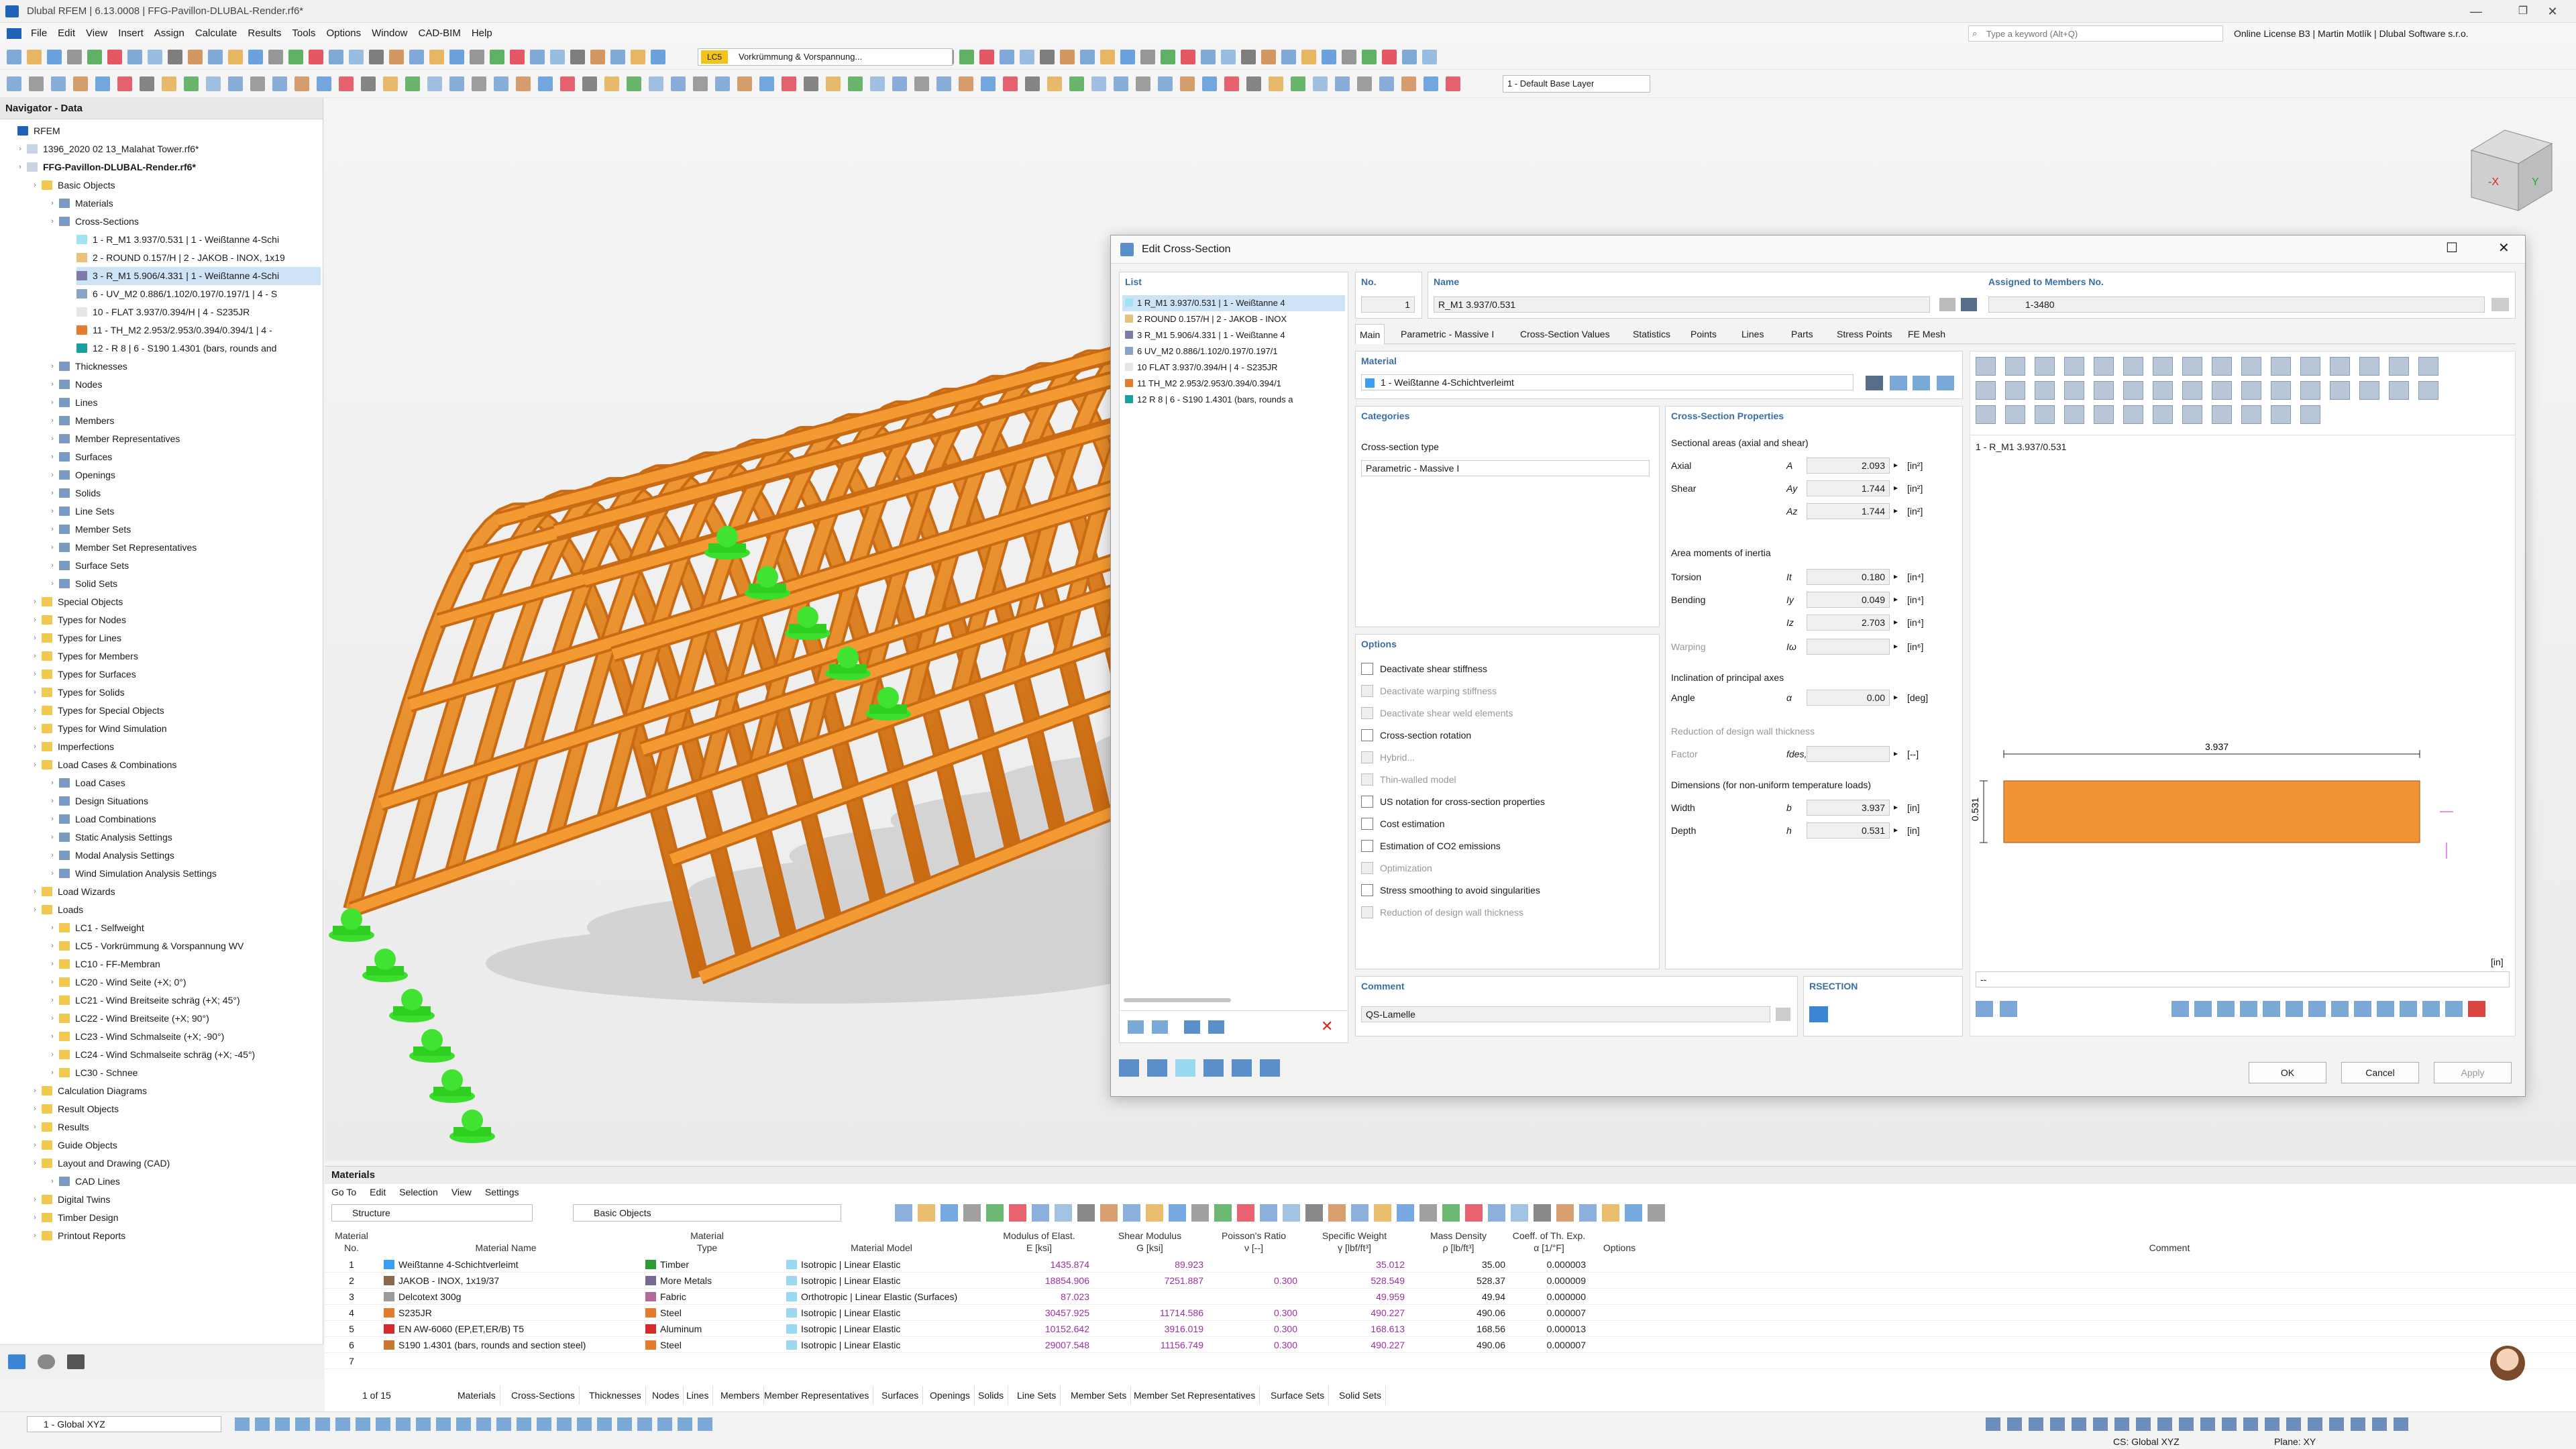 This screenshot has height=1449, width=2576. What do you see at coordinates (2552, 11) in the screenshot?
I see `close-button: ✕` at bounding box center [2552, 11].